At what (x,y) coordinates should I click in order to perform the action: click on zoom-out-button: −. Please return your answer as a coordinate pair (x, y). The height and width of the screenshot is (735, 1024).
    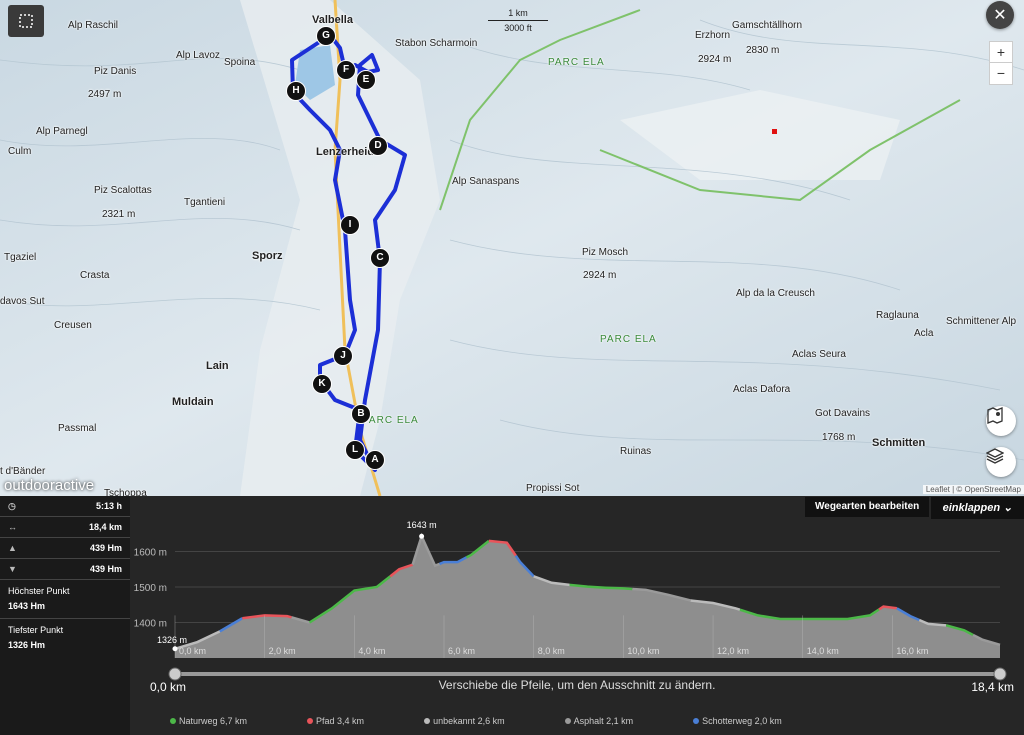
    Looking at the image, I should click on (1001, 73).